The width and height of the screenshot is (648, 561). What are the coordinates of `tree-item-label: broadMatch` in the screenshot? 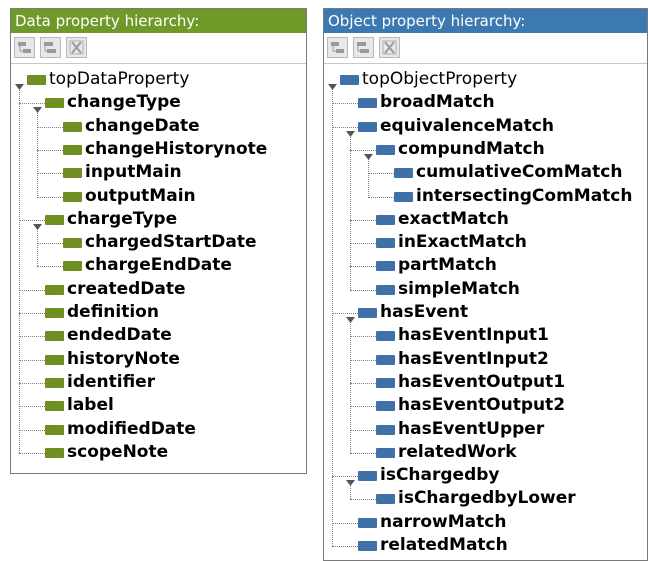 It's located at (437, 102).